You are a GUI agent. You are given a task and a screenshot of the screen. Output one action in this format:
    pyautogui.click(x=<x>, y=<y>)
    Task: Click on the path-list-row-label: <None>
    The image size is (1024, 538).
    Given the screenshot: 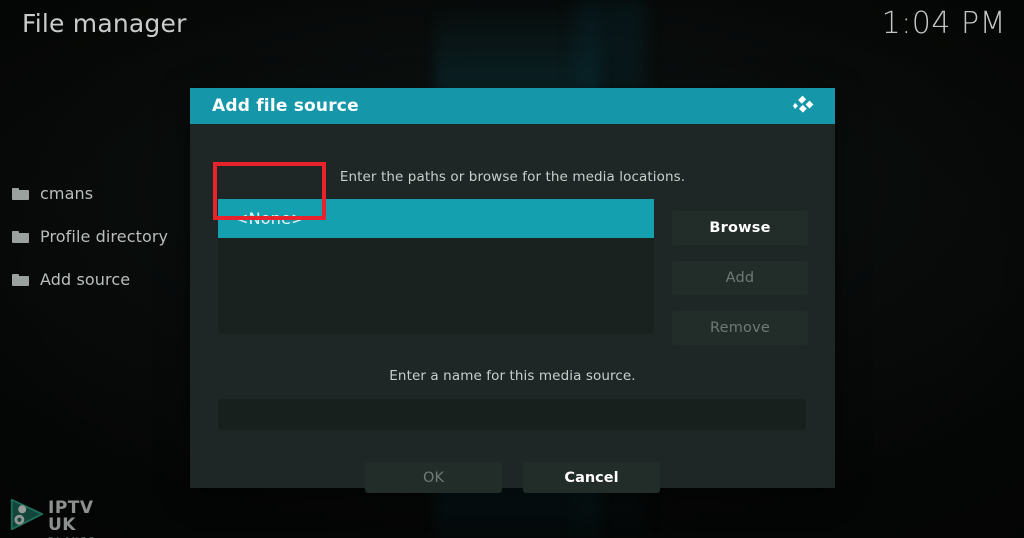 What is the action you would take?
    pyautogui.click(x=270, y=218)
    